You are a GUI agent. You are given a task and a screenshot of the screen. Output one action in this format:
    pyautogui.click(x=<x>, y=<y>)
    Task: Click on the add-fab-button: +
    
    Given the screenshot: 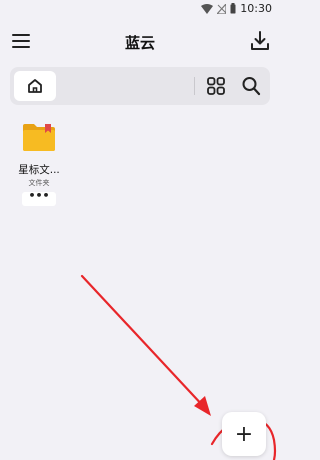 What is the action you would take?
    pyautogui.click(x=244, y=434)
    